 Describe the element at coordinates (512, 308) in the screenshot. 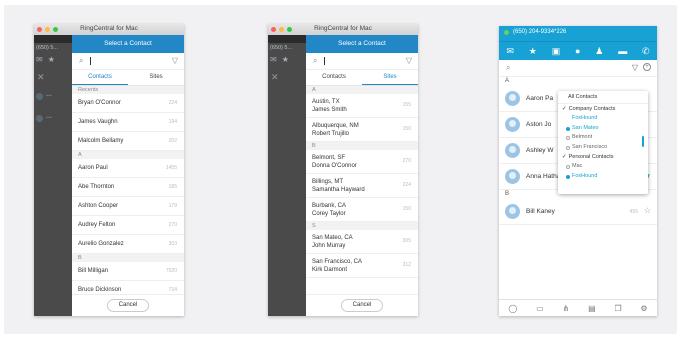

I see `chat-icon: ◯` at that location.